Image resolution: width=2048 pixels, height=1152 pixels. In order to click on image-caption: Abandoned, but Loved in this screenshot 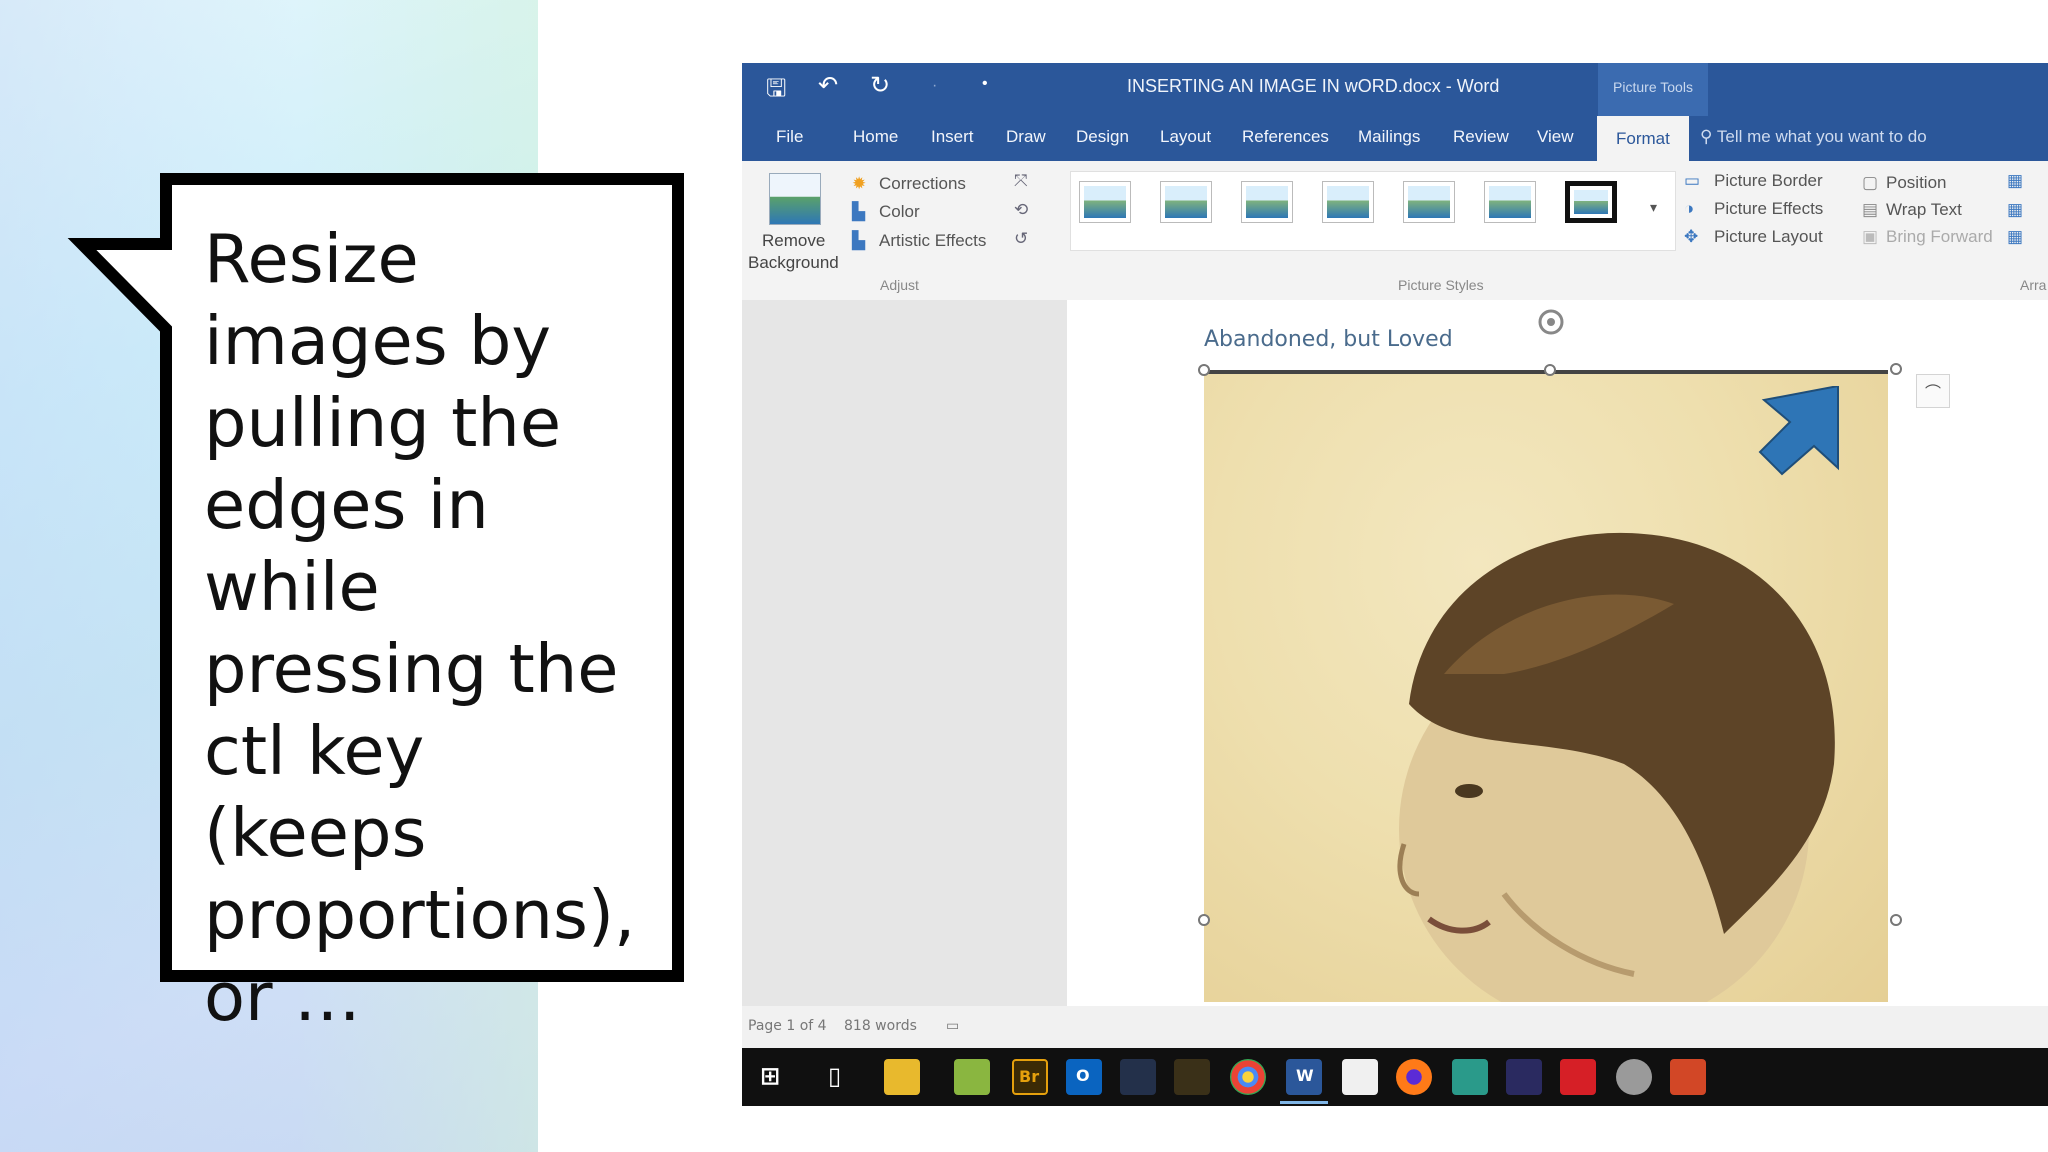, I will do `click(1328, 339)`.